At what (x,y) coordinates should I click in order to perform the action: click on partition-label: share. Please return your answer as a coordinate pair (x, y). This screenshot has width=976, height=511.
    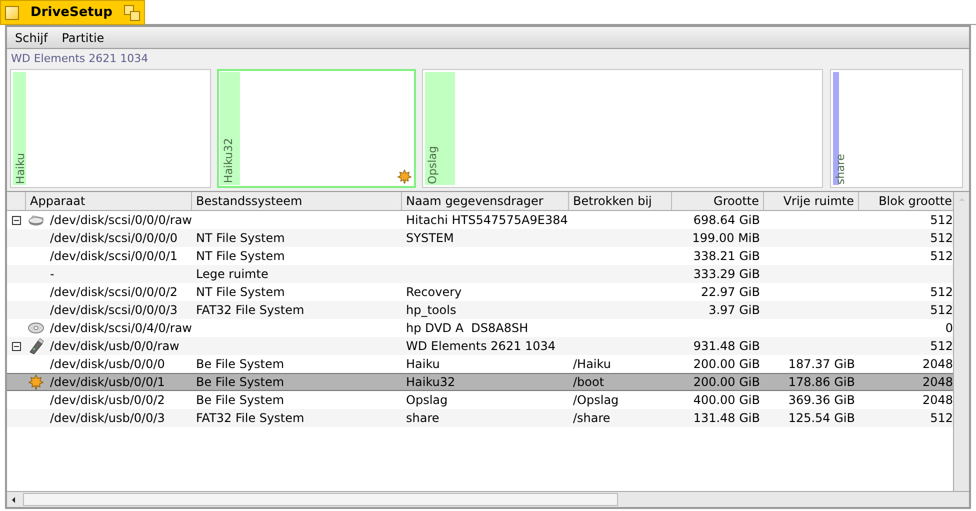
    Looking at the image, I should click on (840, 169).